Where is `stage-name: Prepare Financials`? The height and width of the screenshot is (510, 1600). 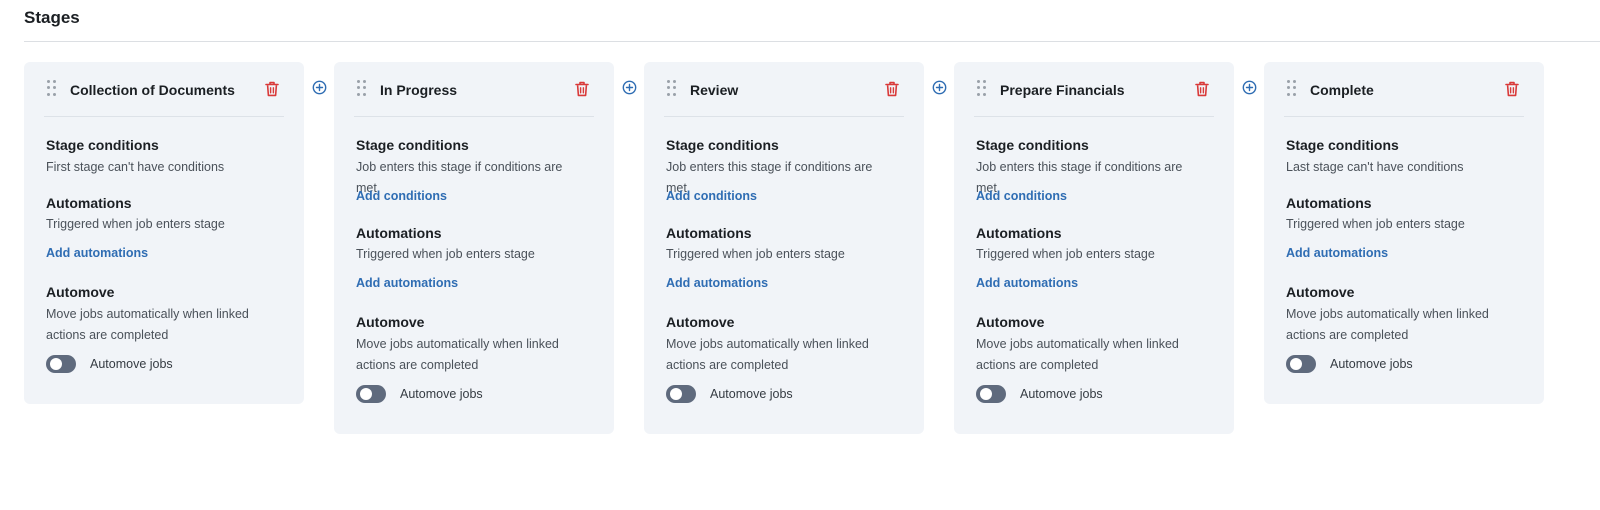 stage-name: Prepare Financials is located at coordinates (1062, 90).